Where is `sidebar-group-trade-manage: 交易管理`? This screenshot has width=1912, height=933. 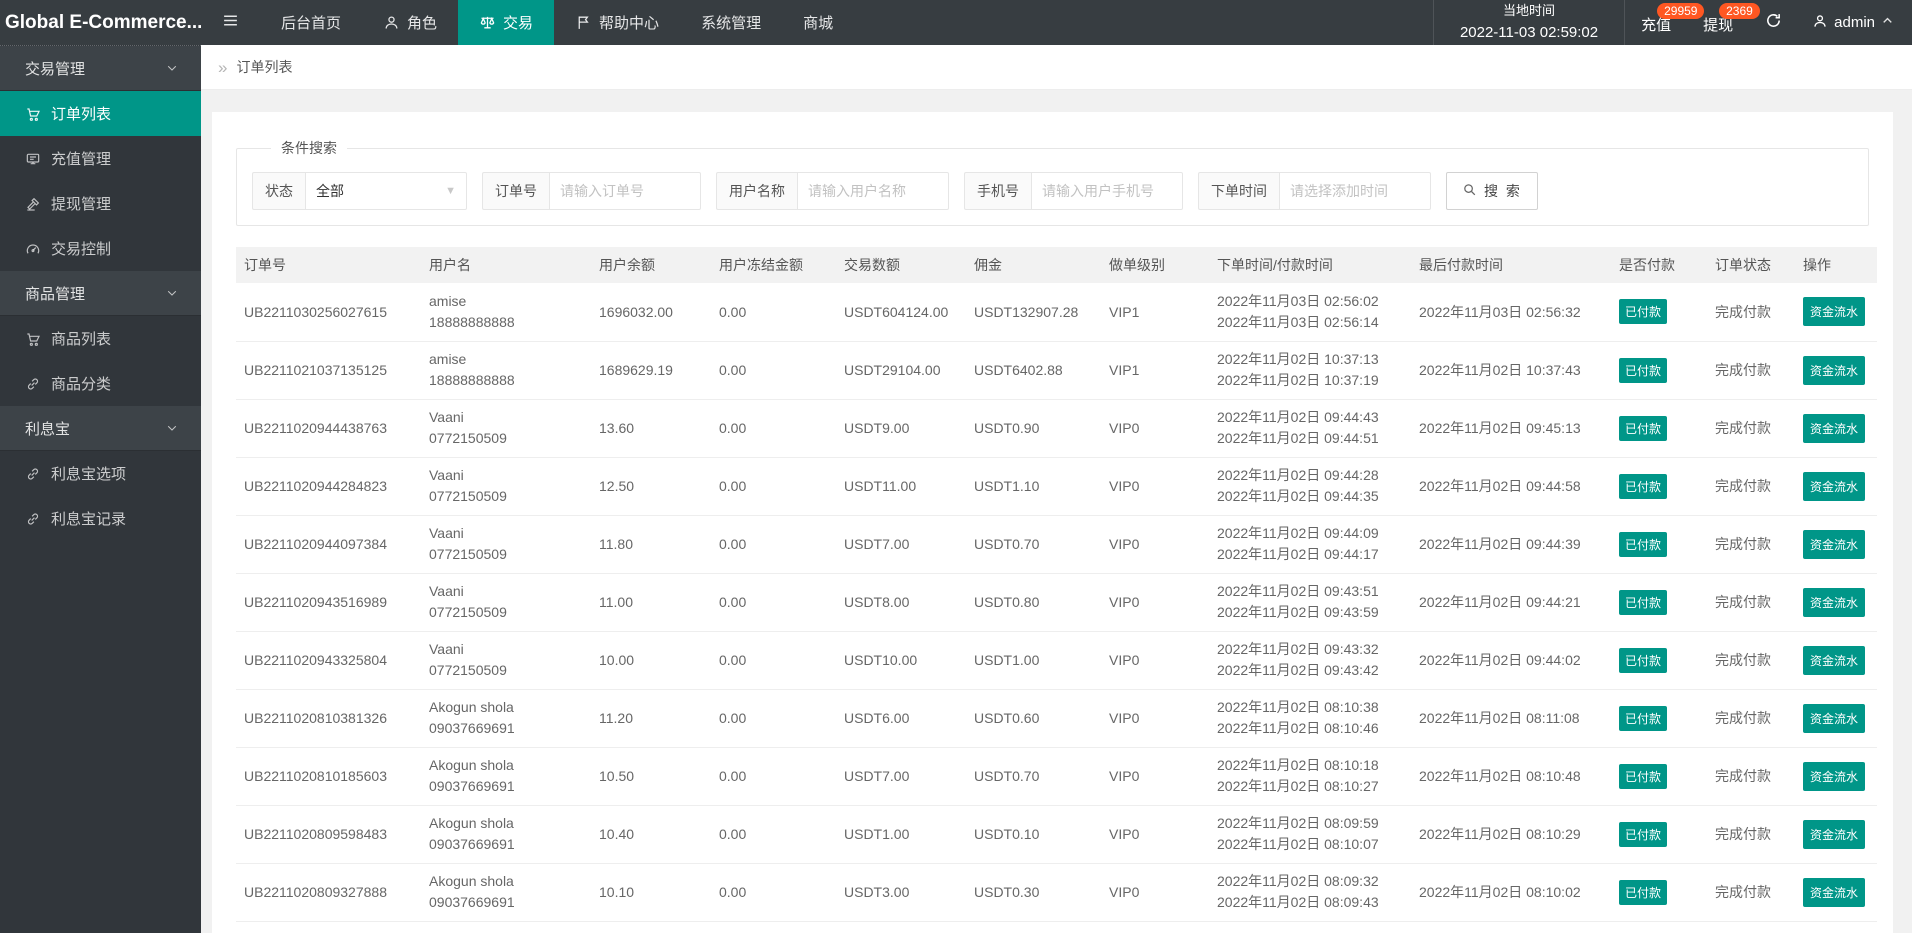 sidebar-group-trade-manage: 交易管理 is located at coordinates (100, 68).